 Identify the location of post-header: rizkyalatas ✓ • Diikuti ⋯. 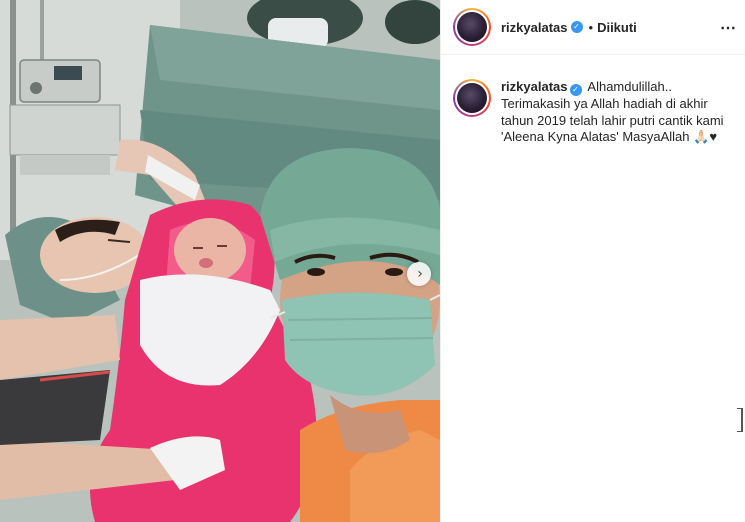
(593, 27).